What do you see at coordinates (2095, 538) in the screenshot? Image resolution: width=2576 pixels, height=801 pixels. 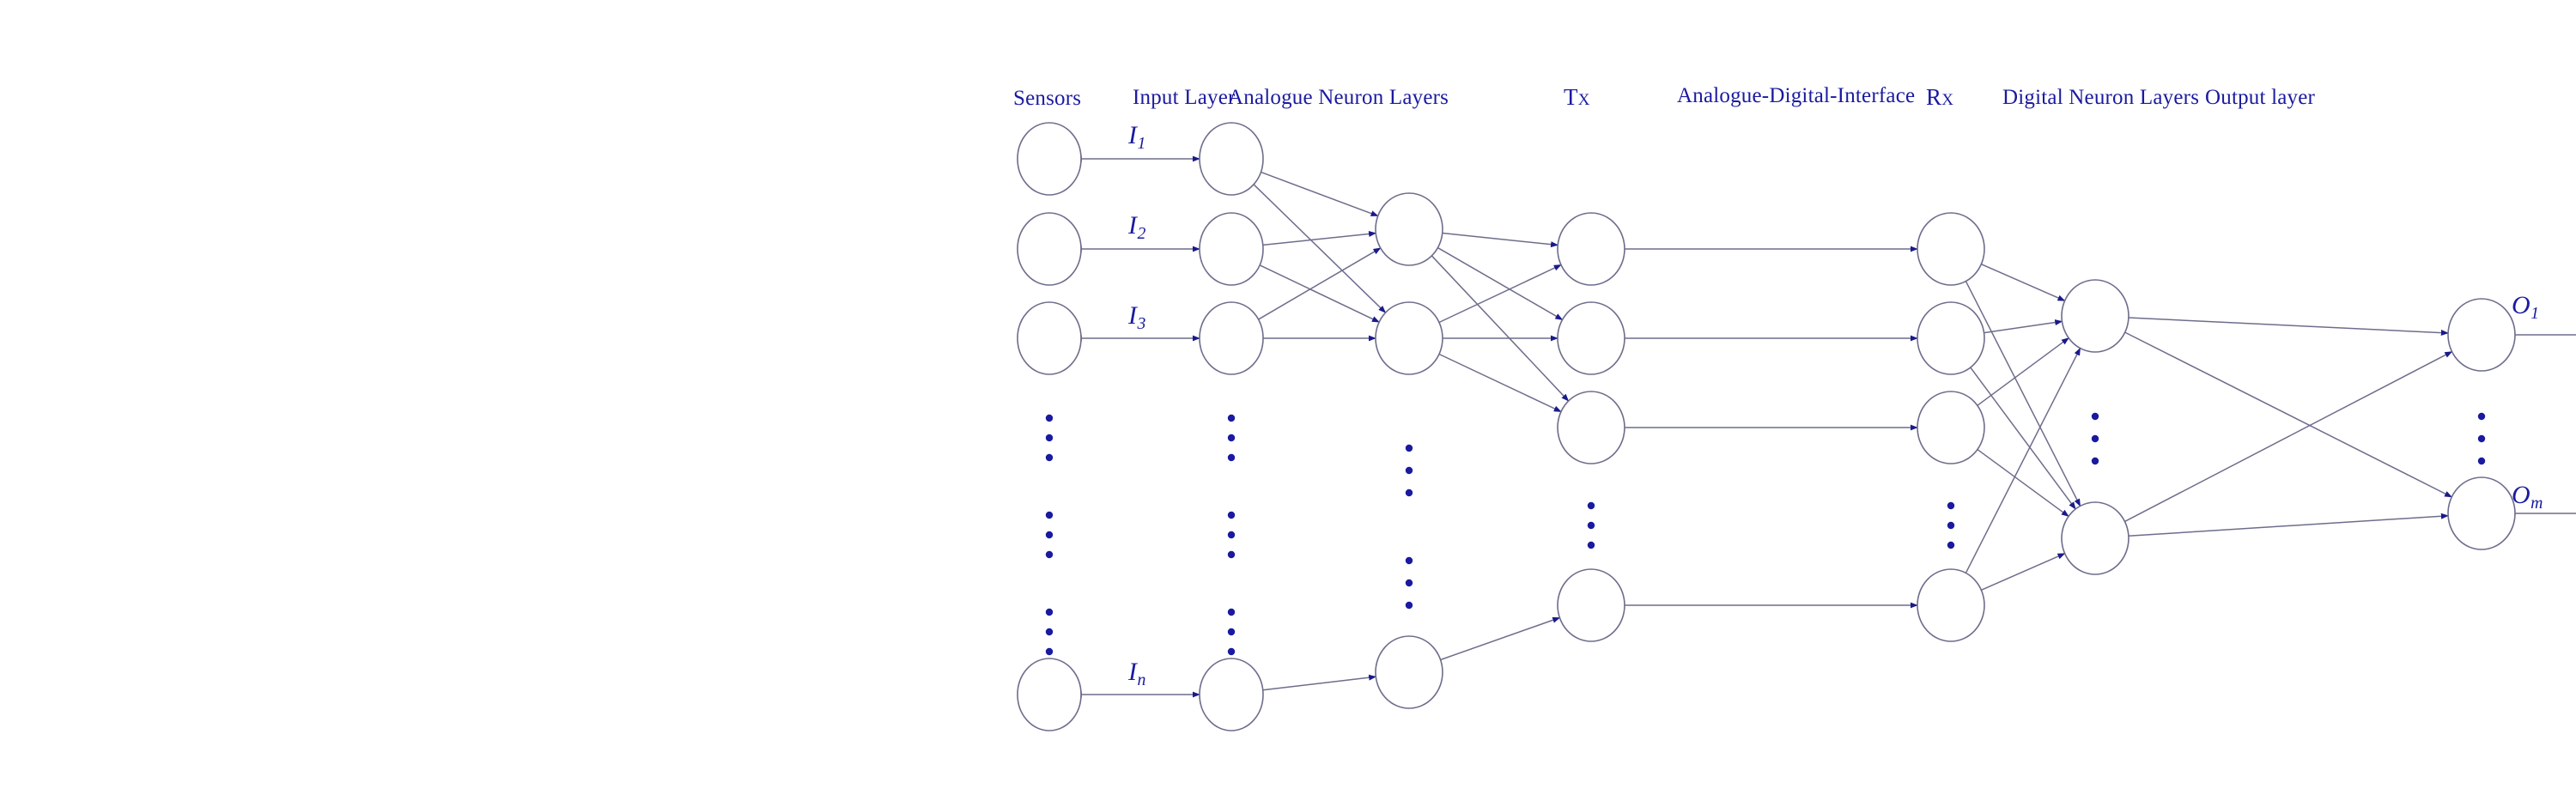 I see `neuron-dn` at bounding box center [2095, 538].